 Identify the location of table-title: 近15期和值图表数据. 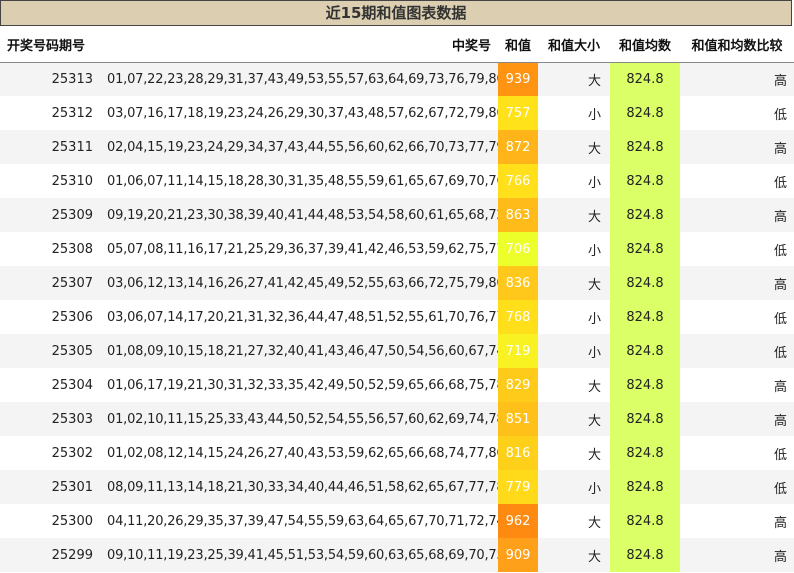
(396, 13).